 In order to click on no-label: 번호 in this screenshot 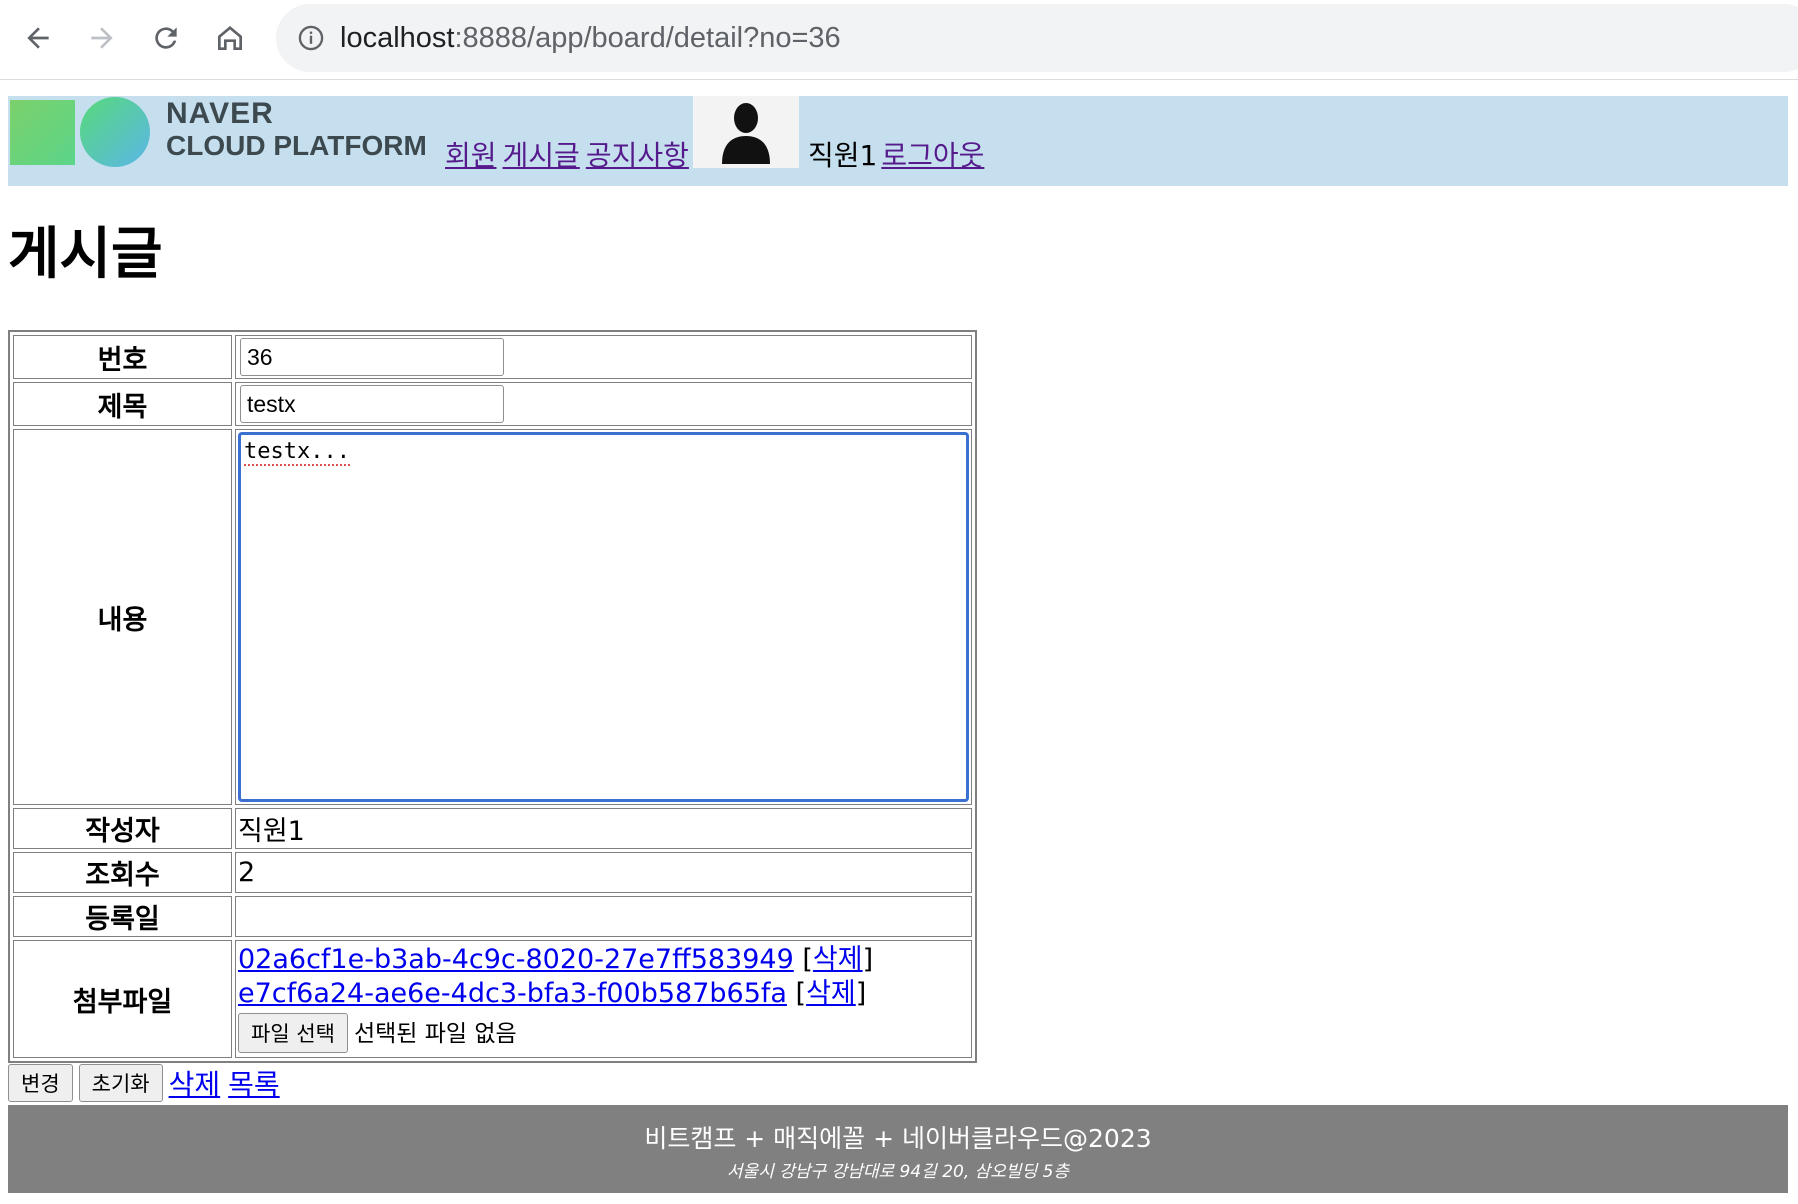, I will do `click(122, 357)`.